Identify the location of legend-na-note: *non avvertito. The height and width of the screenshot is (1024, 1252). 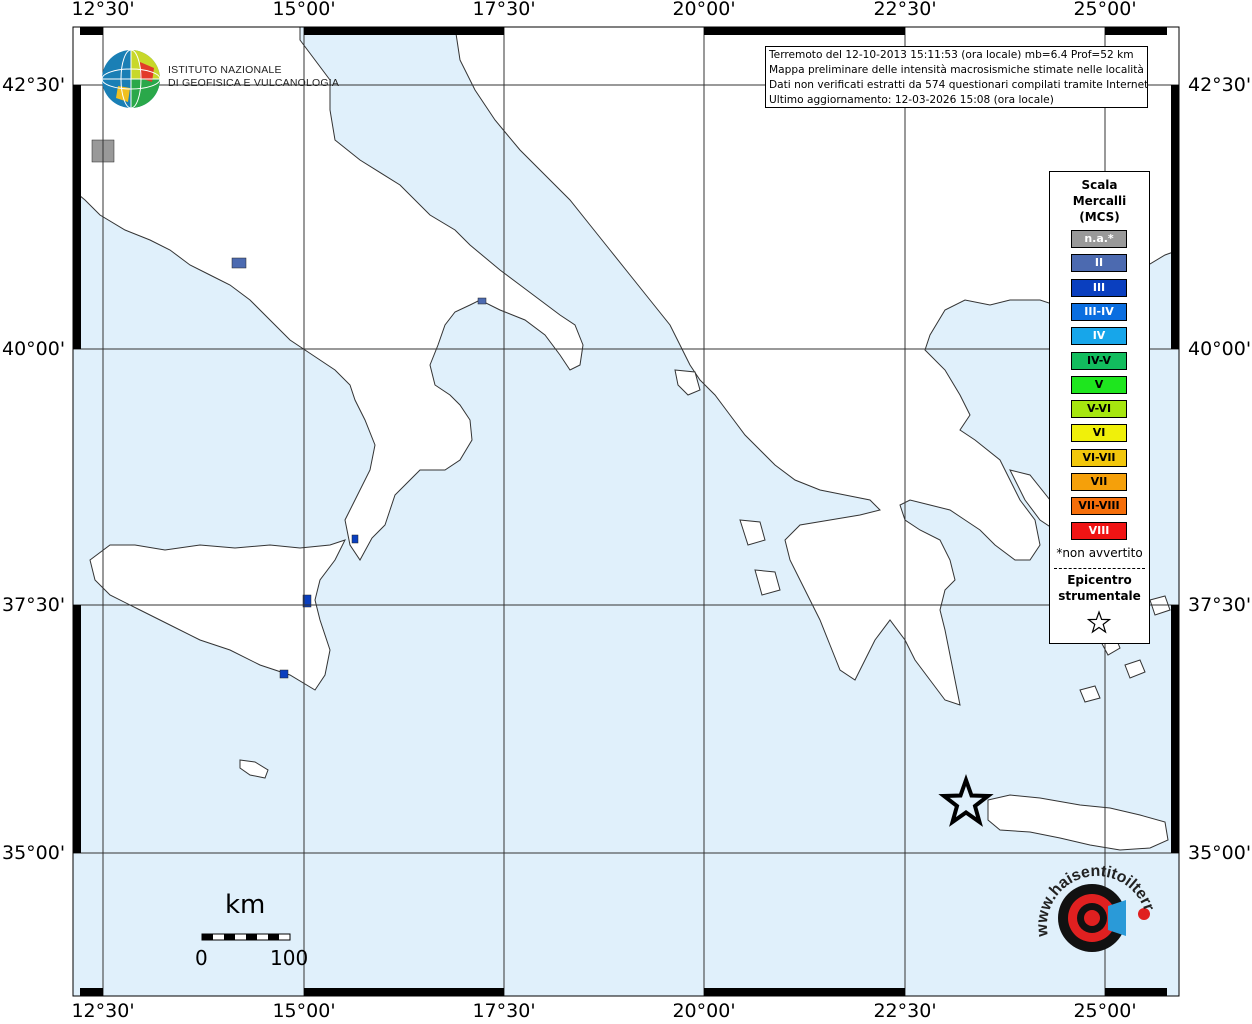
(1099, 553).